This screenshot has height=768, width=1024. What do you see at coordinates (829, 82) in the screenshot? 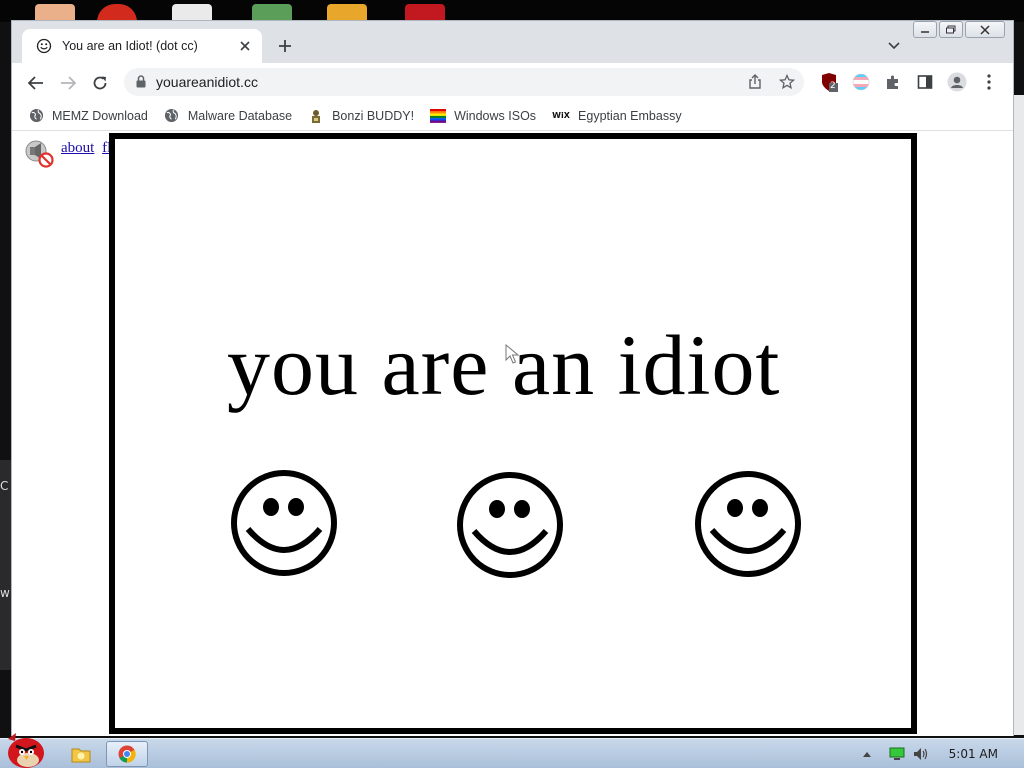
I see `ublock-shield-icon: 2` at bounding box center [829, 82].